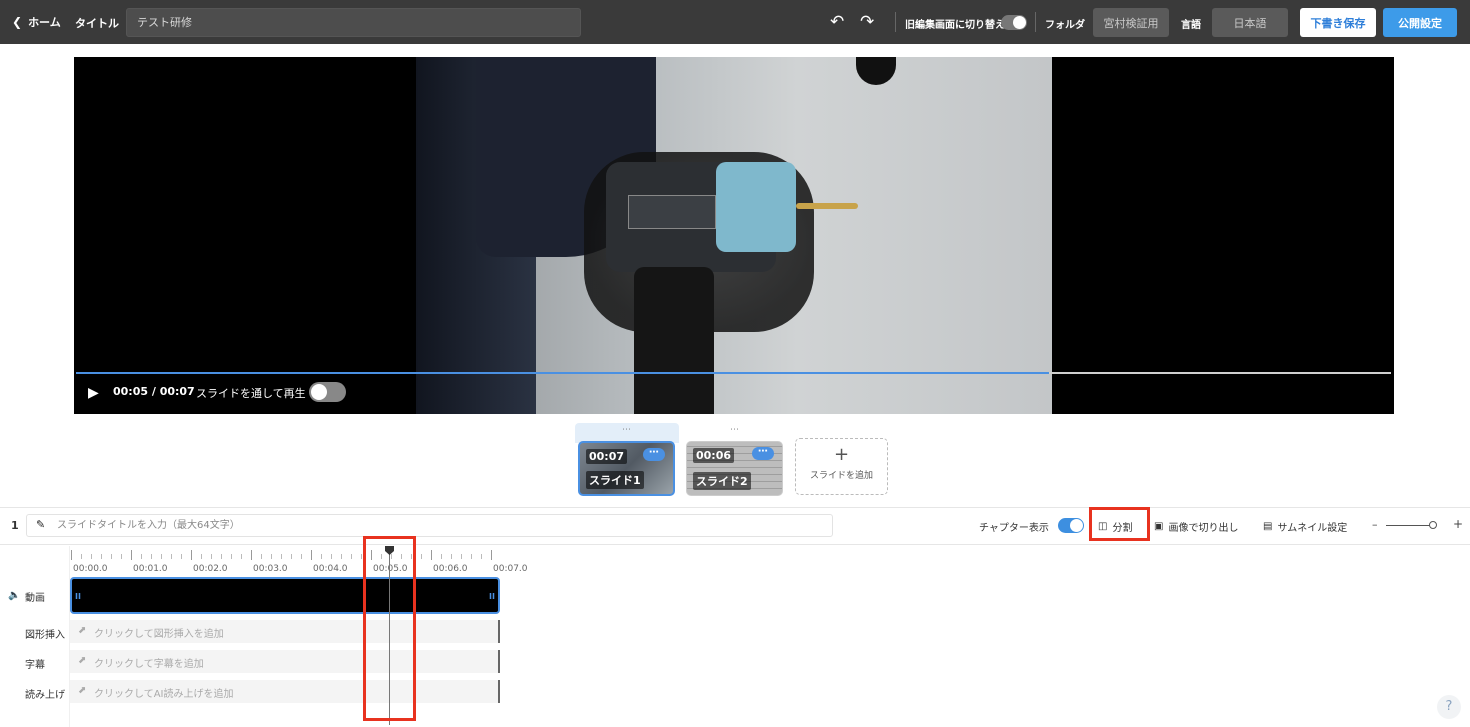 This screenshot has width=1470, height=727. What do you see at coordinates (841, 476) in the screenshot?
I see `add-slide-label: スライドを追加` at bounding box center [841, 476].